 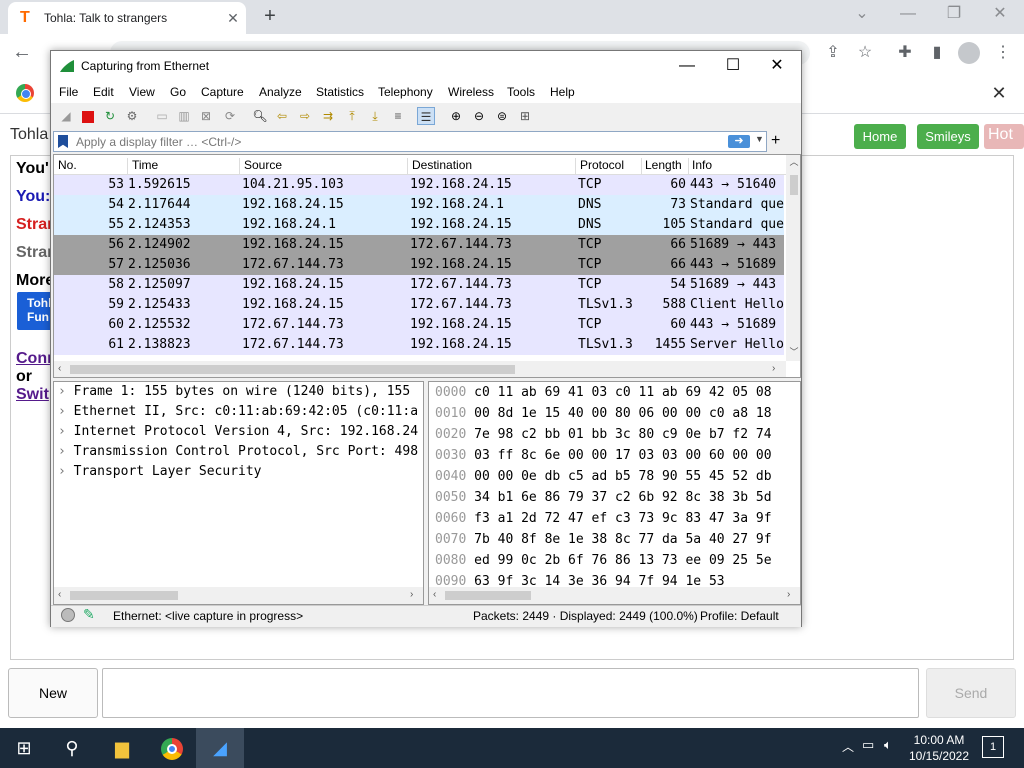 What do you see at coordinates (880, 136) in the screenshot?
I see `home-button: Home` at bounding box center [880, 136].